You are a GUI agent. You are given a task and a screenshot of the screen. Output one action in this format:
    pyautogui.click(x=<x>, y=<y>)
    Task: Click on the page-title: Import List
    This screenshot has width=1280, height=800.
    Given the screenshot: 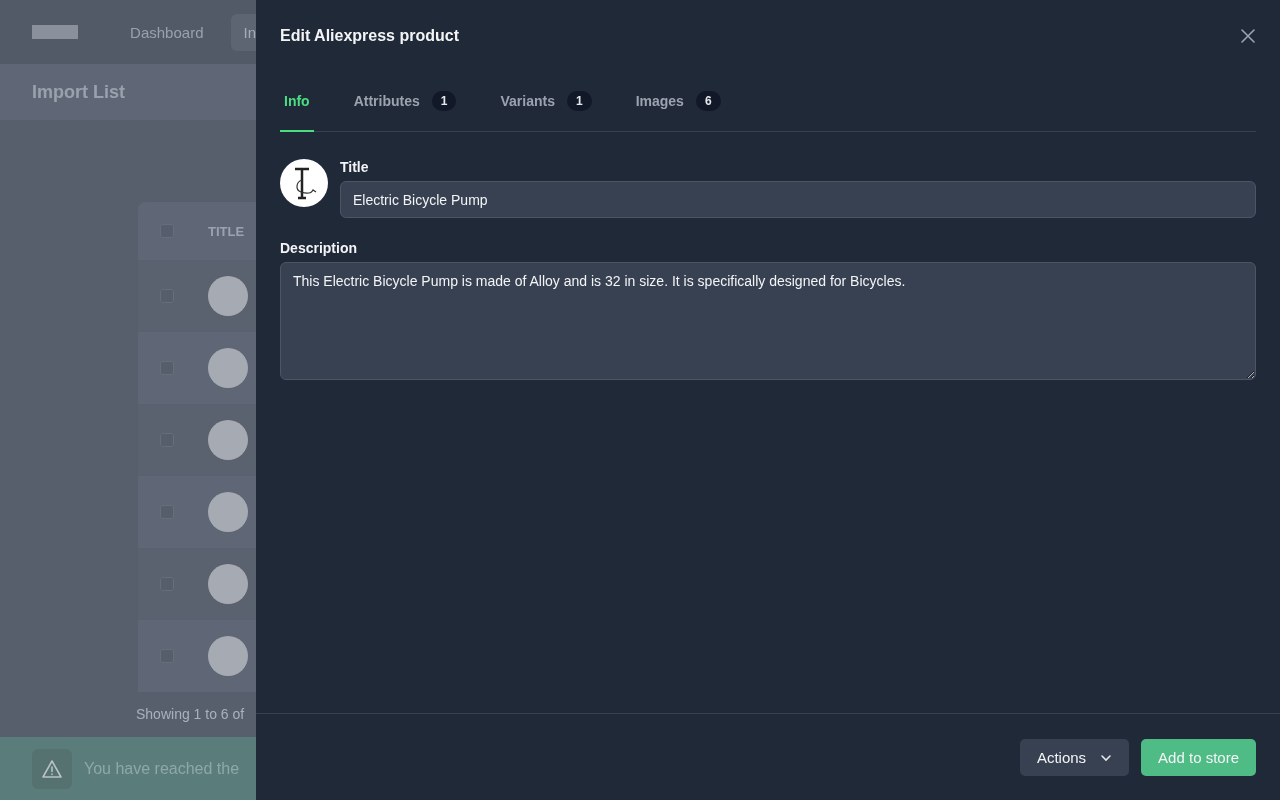 What is the action you would take?
    pyautogui.click(x=78, y=92)
    